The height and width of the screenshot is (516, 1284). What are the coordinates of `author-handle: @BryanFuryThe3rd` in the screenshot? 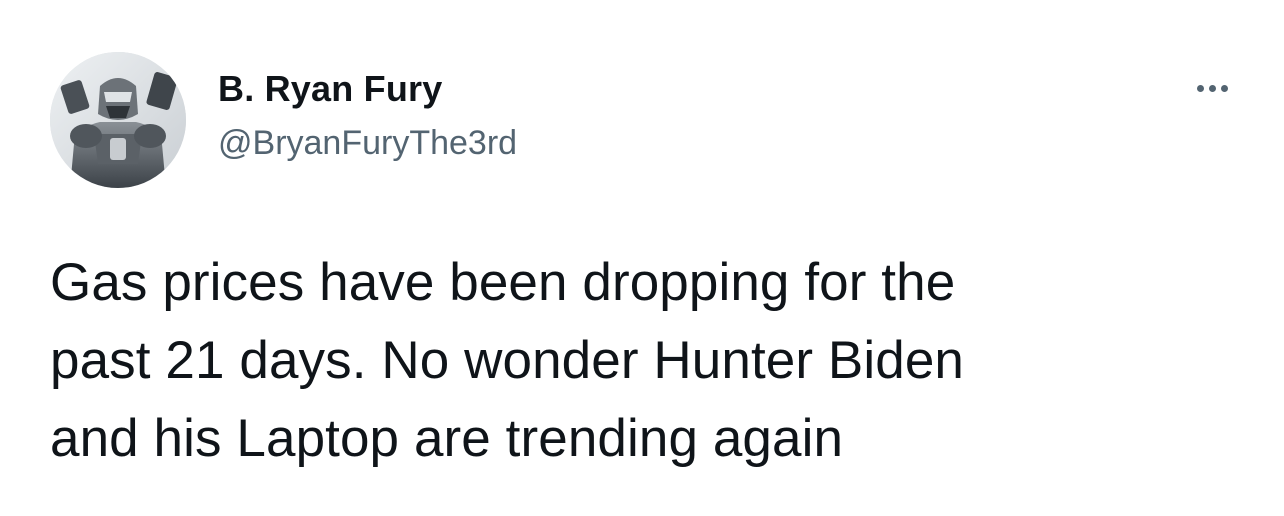 It's located at (367, 143).